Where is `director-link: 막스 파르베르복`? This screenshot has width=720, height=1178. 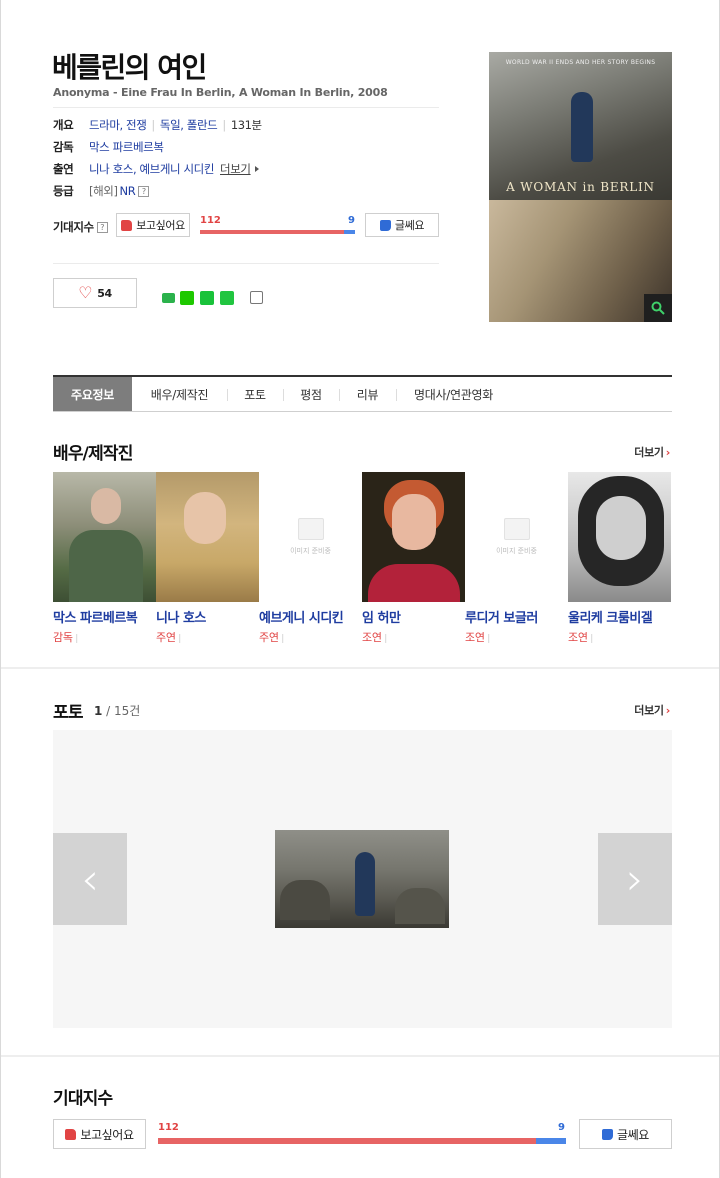
director-link: 막스 파르베르복 is located at coordinates (126, 147).